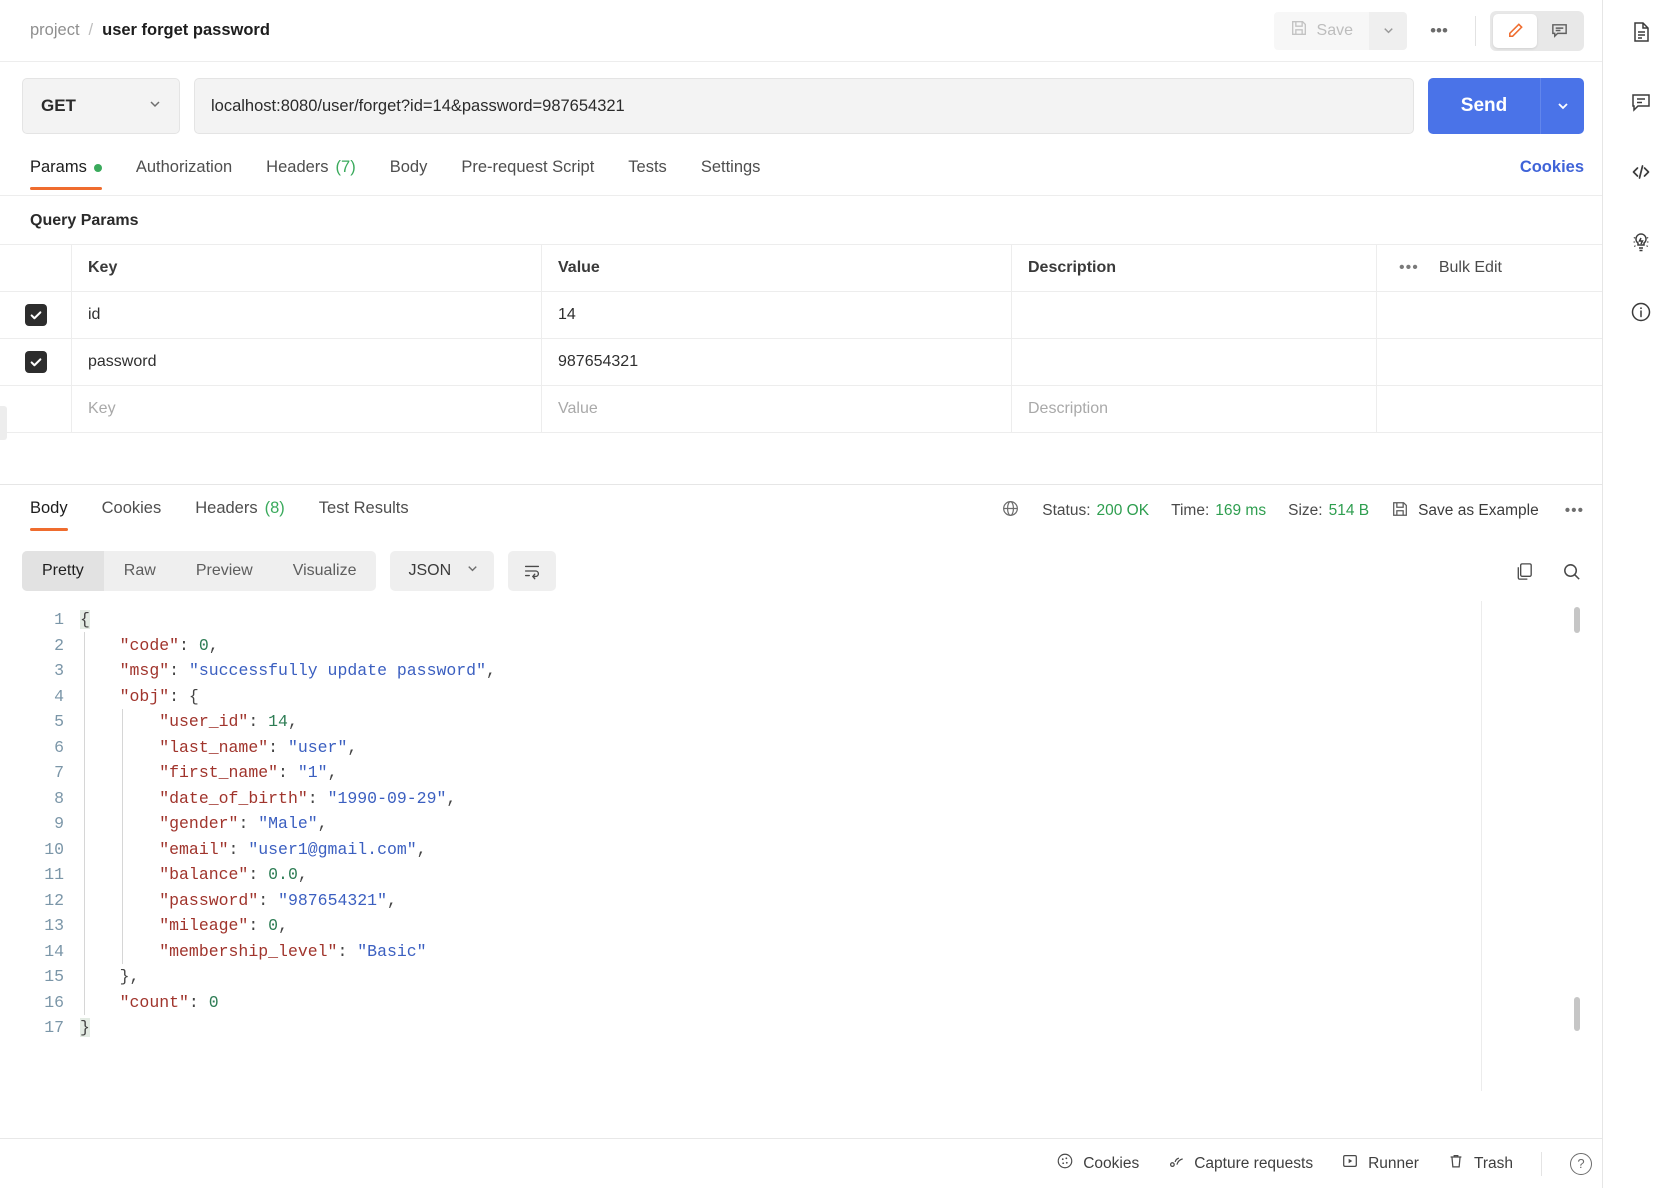 Image resolution: width=1678 pixels, height=1188 pixels. Describe the element at coordinates (1641, 312) in the screenshot. I see `info-icon` at that location.